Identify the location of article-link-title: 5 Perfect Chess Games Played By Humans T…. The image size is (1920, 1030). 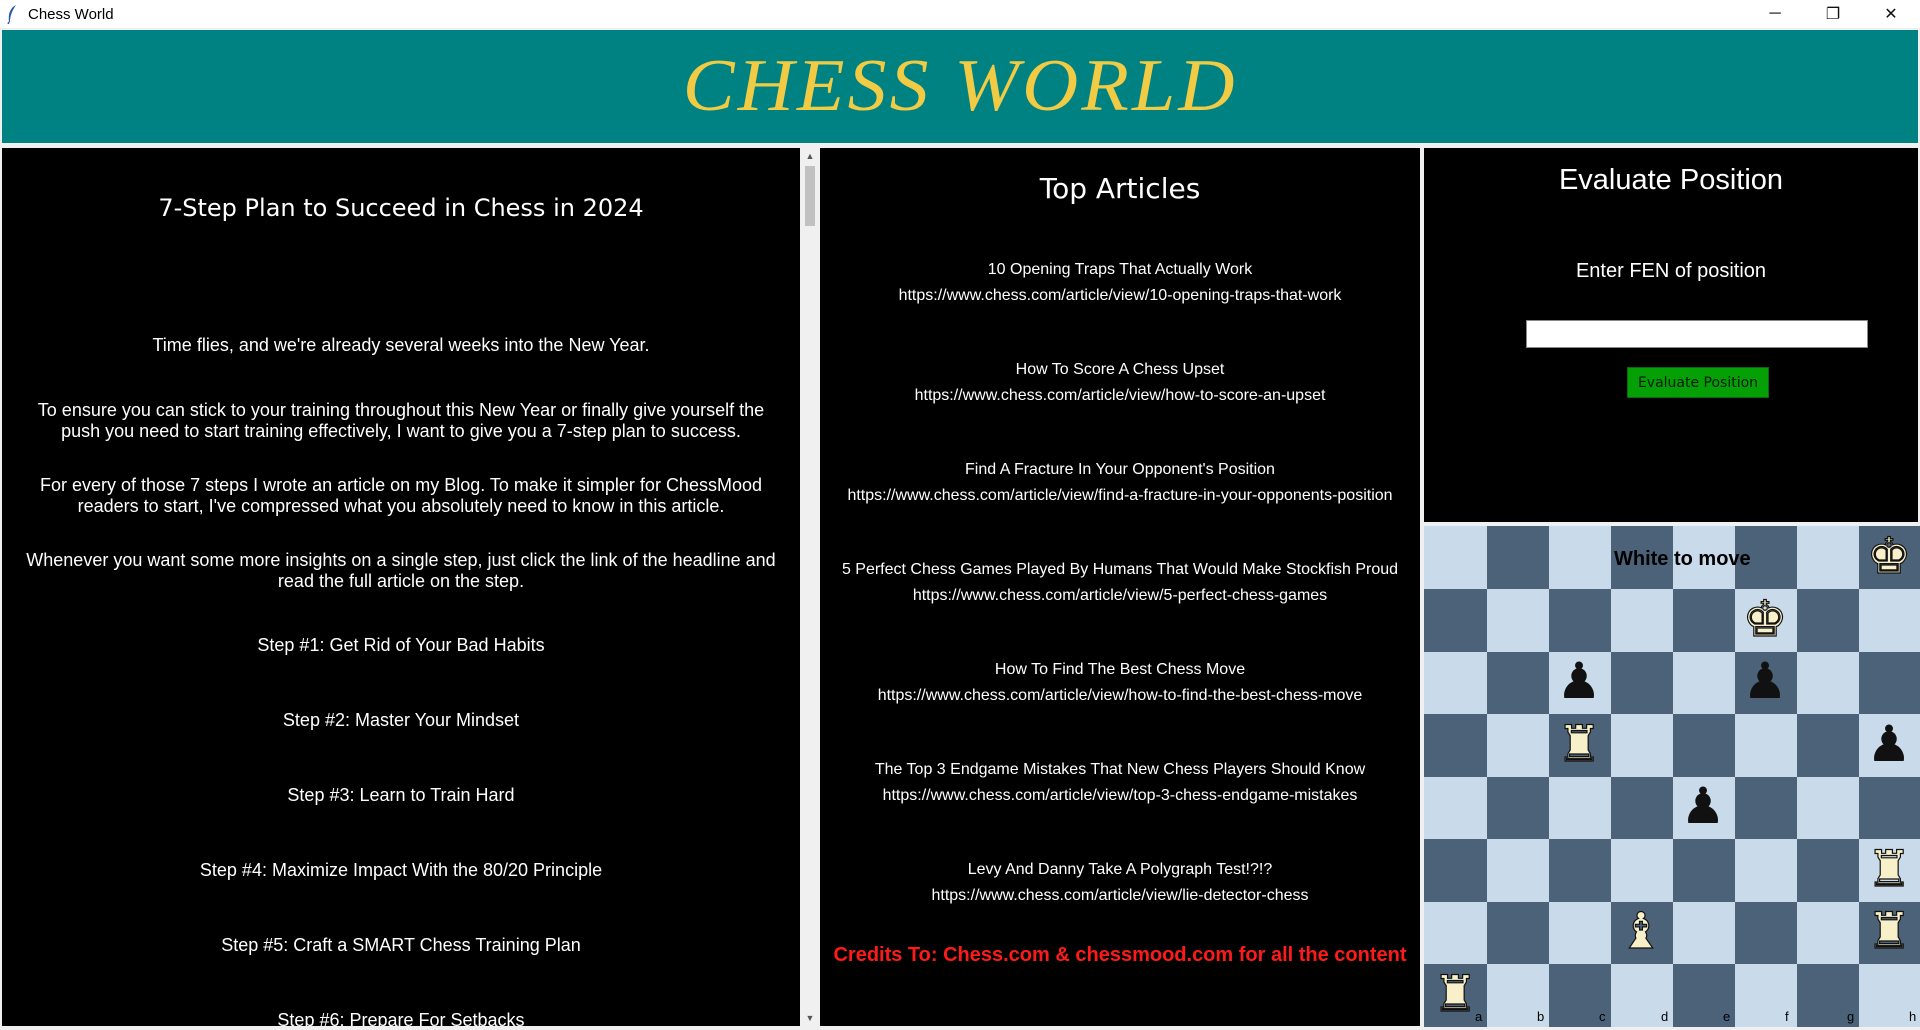
(1120, 570).